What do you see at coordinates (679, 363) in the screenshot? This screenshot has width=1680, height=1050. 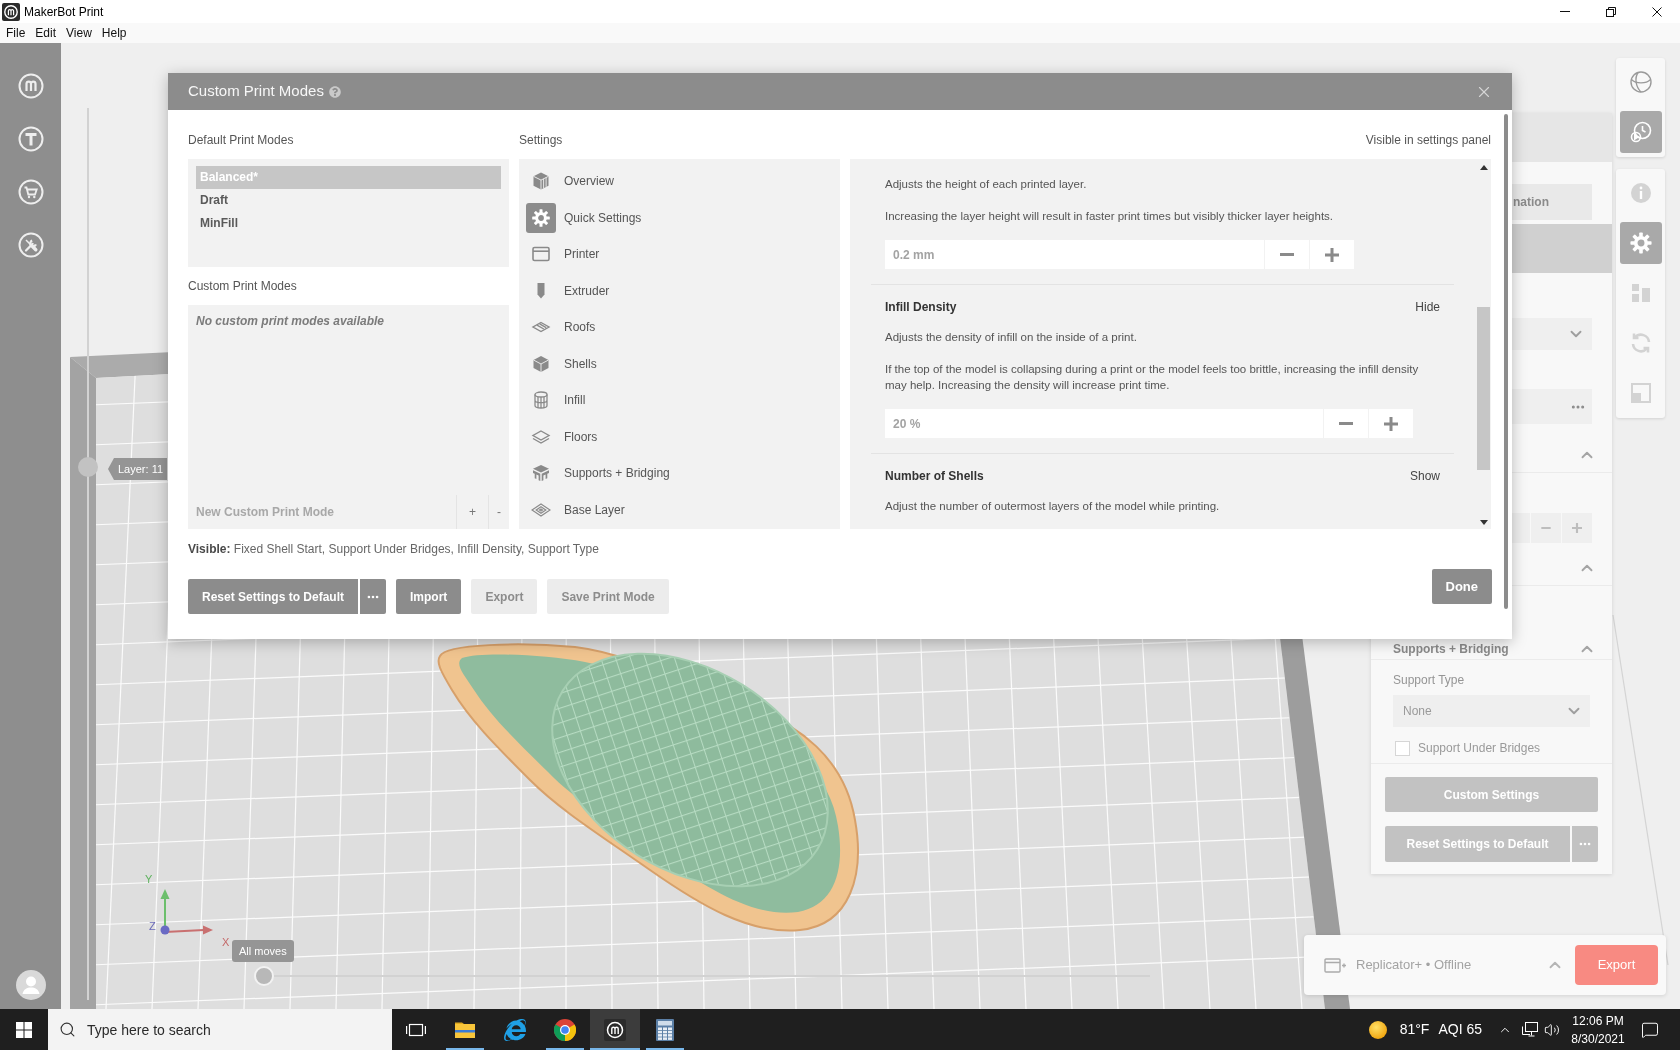 I see `settings-category: Shells` at bounding box center [679, 363].